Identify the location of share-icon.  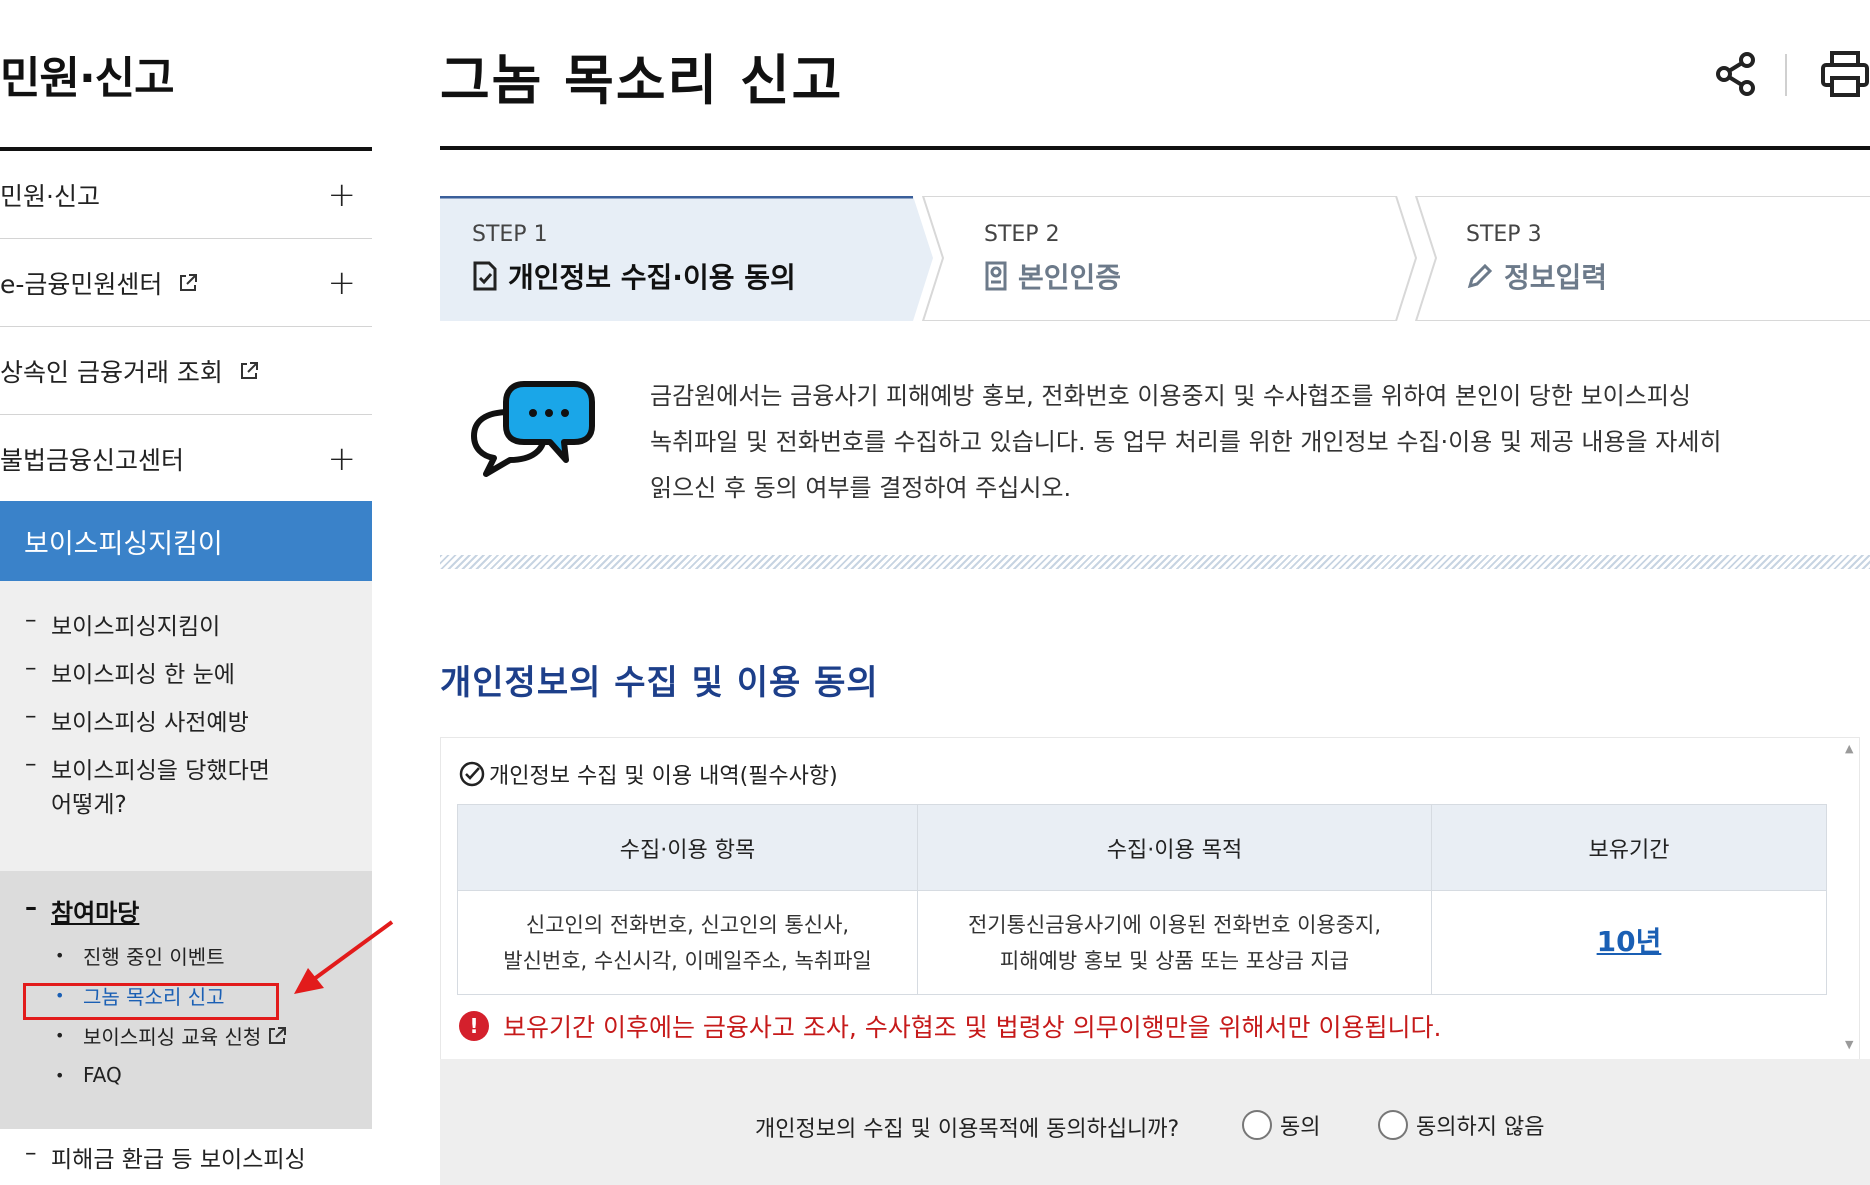
(1736, 74).